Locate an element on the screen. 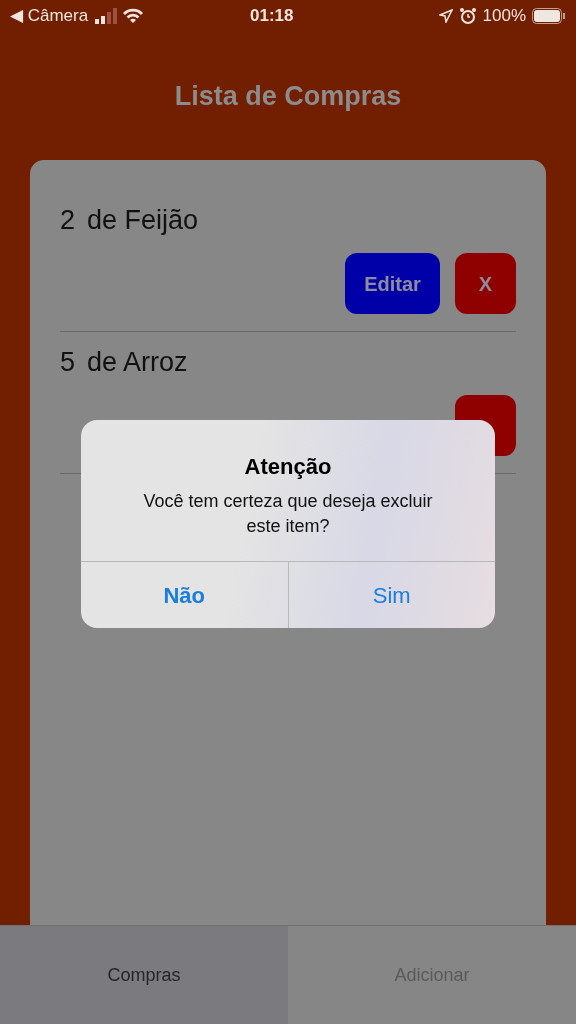  edit-button: Editar is located at coordinates (392, 283).